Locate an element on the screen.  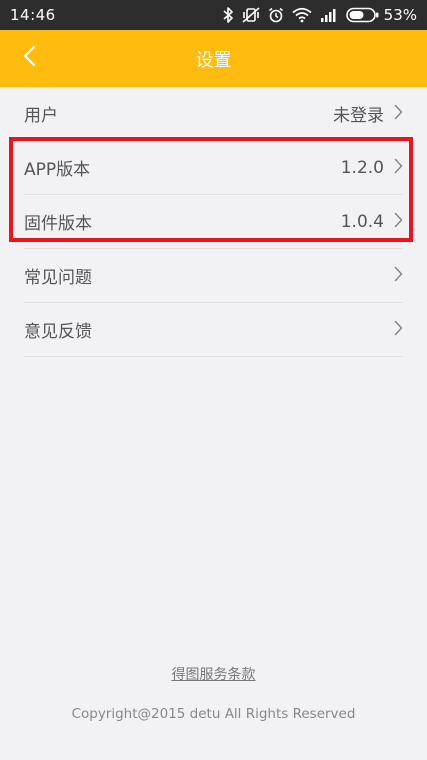
page-title: 设置 is located at coordinates (213, 60).